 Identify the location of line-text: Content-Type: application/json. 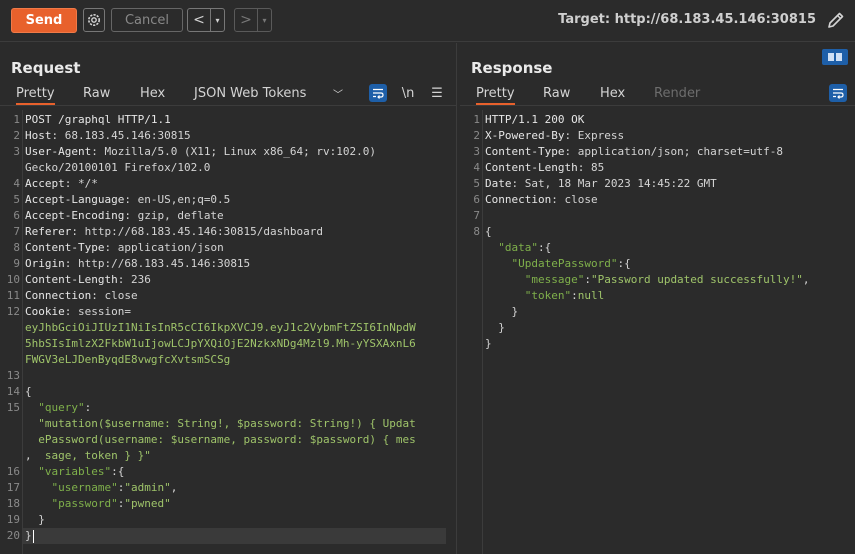
(124, 248).